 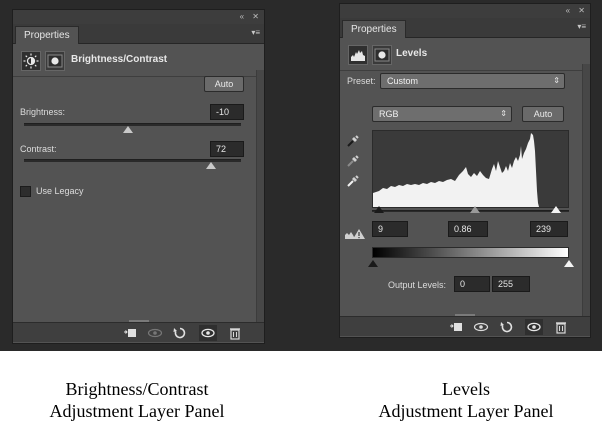 I want to click on input-white-field: 239, so click(x=549, y=229).